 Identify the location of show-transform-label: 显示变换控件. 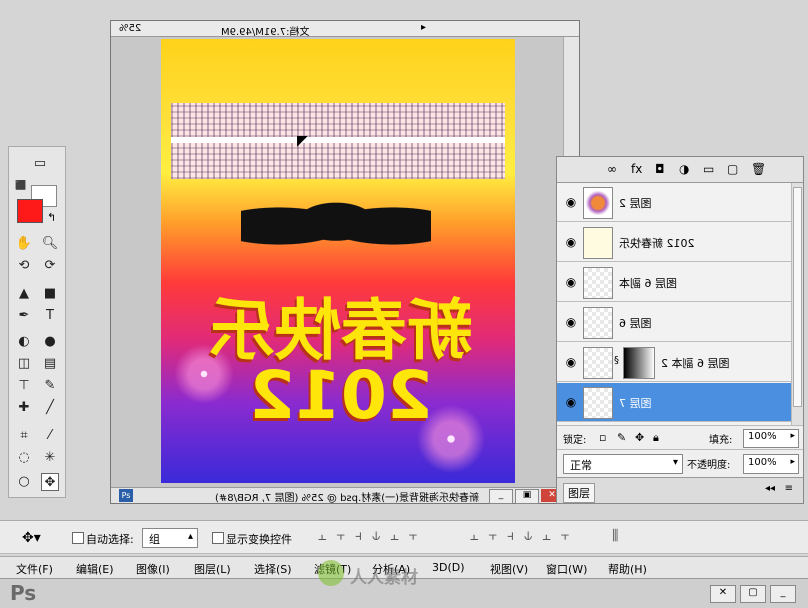
(259, 539).